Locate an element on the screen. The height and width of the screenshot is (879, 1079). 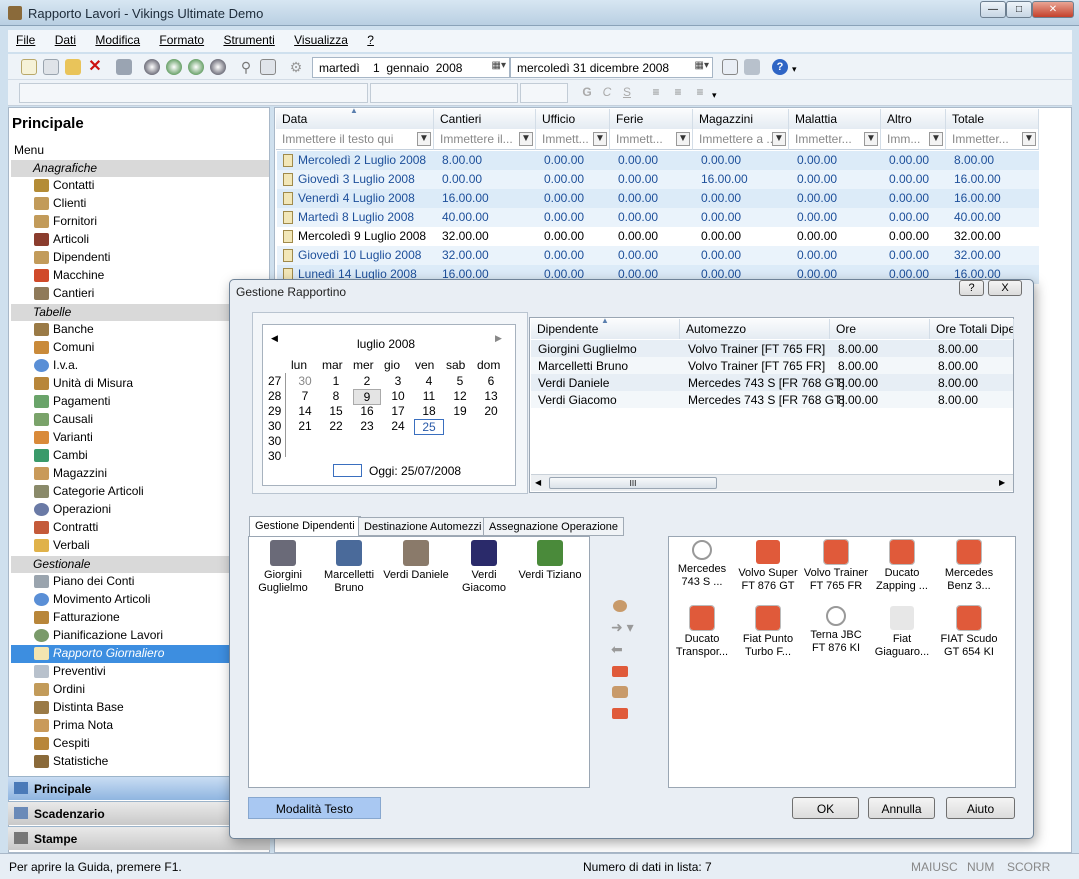
font-style-select is located at coordinates (444, 93).